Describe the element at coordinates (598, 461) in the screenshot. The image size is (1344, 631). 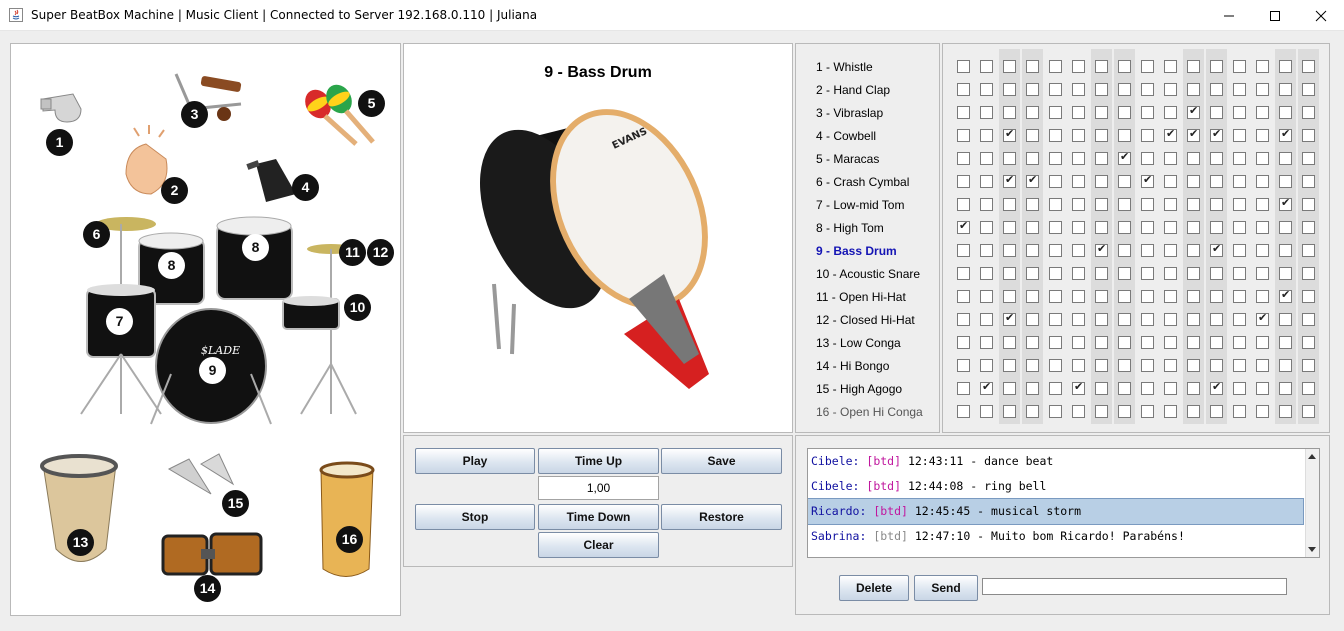
I see `time-up-button: Time Up` at that location.